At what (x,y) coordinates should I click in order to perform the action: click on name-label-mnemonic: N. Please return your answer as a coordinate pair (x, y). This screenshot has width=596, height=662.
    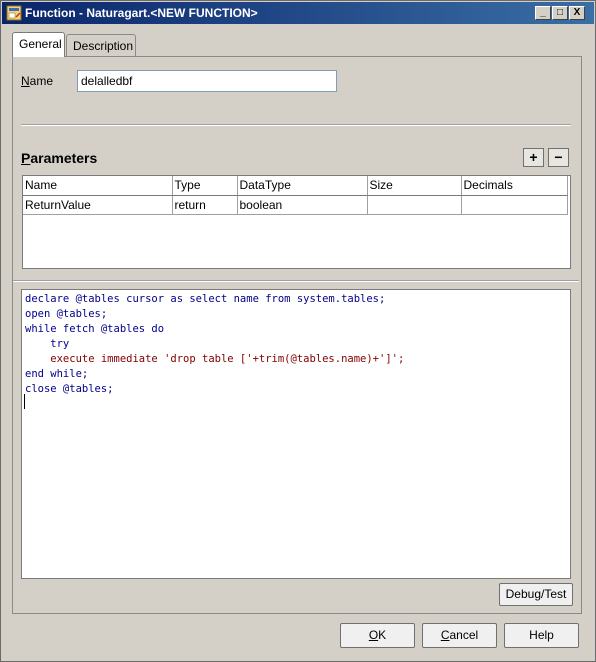
    Looking at the image, I should click on (25, 81).